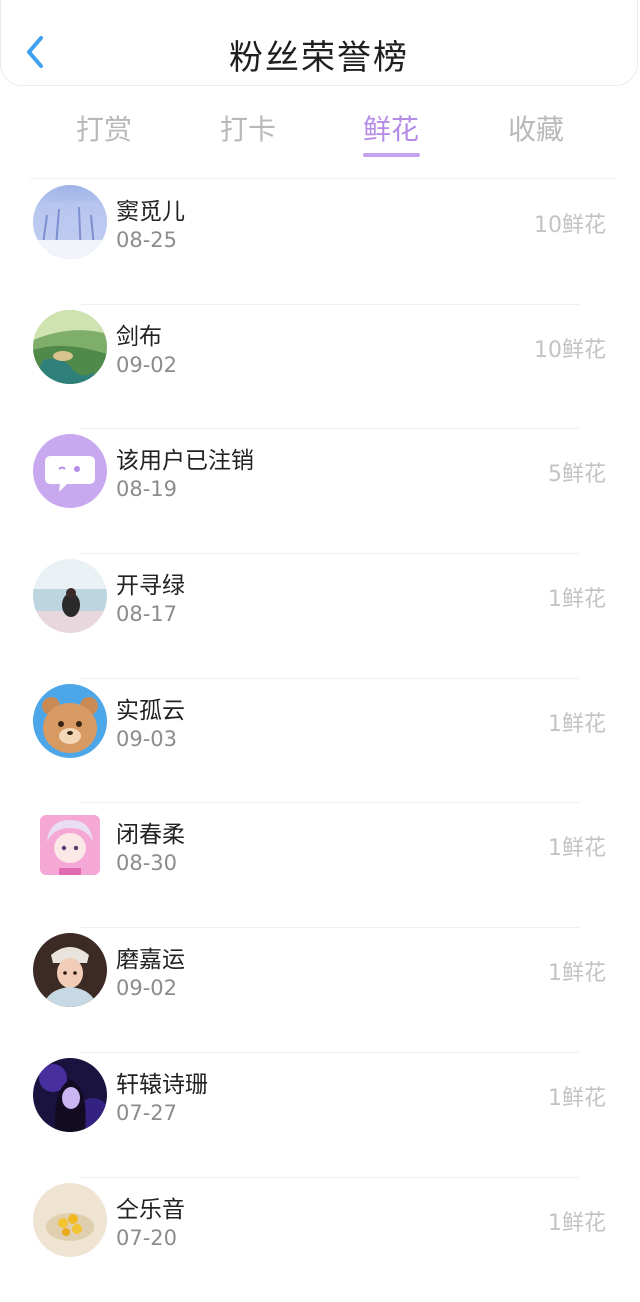 Image resolution: width=640 pixels, height=1302 pixels. Describe the element at coordinates (146, 614) in the screenshot. I see `fan-date: 08-17` at that location.